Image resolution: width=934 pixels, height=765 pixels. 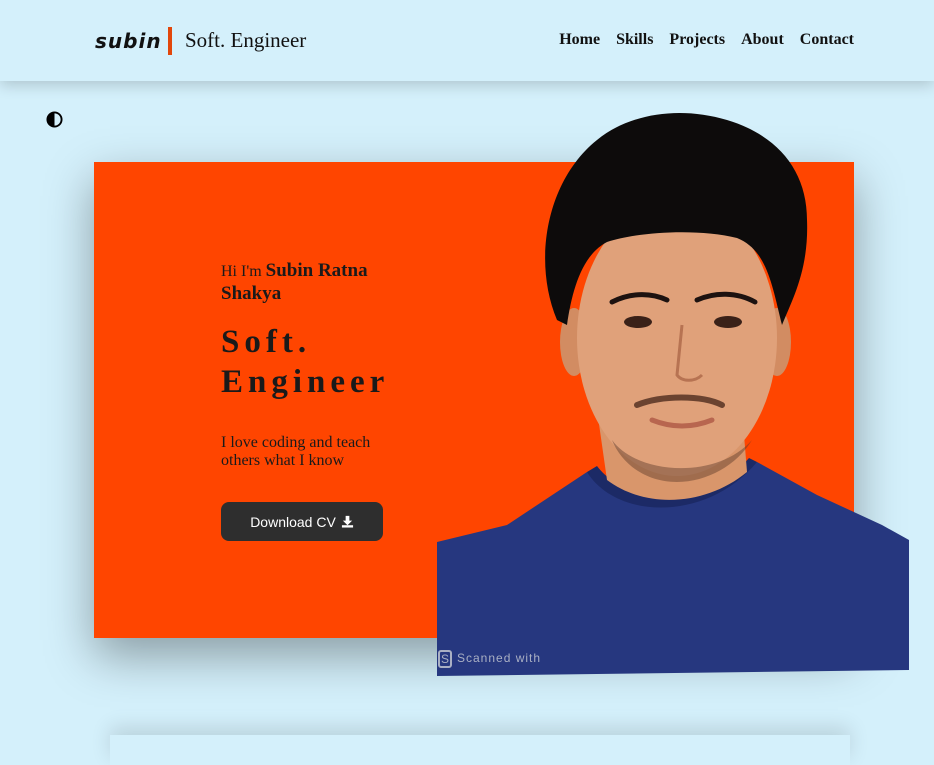 What do you see at coordinates (697, 40) in the screenshot?
I see `nav-projects: Projects` at bounding box center [697, 40].